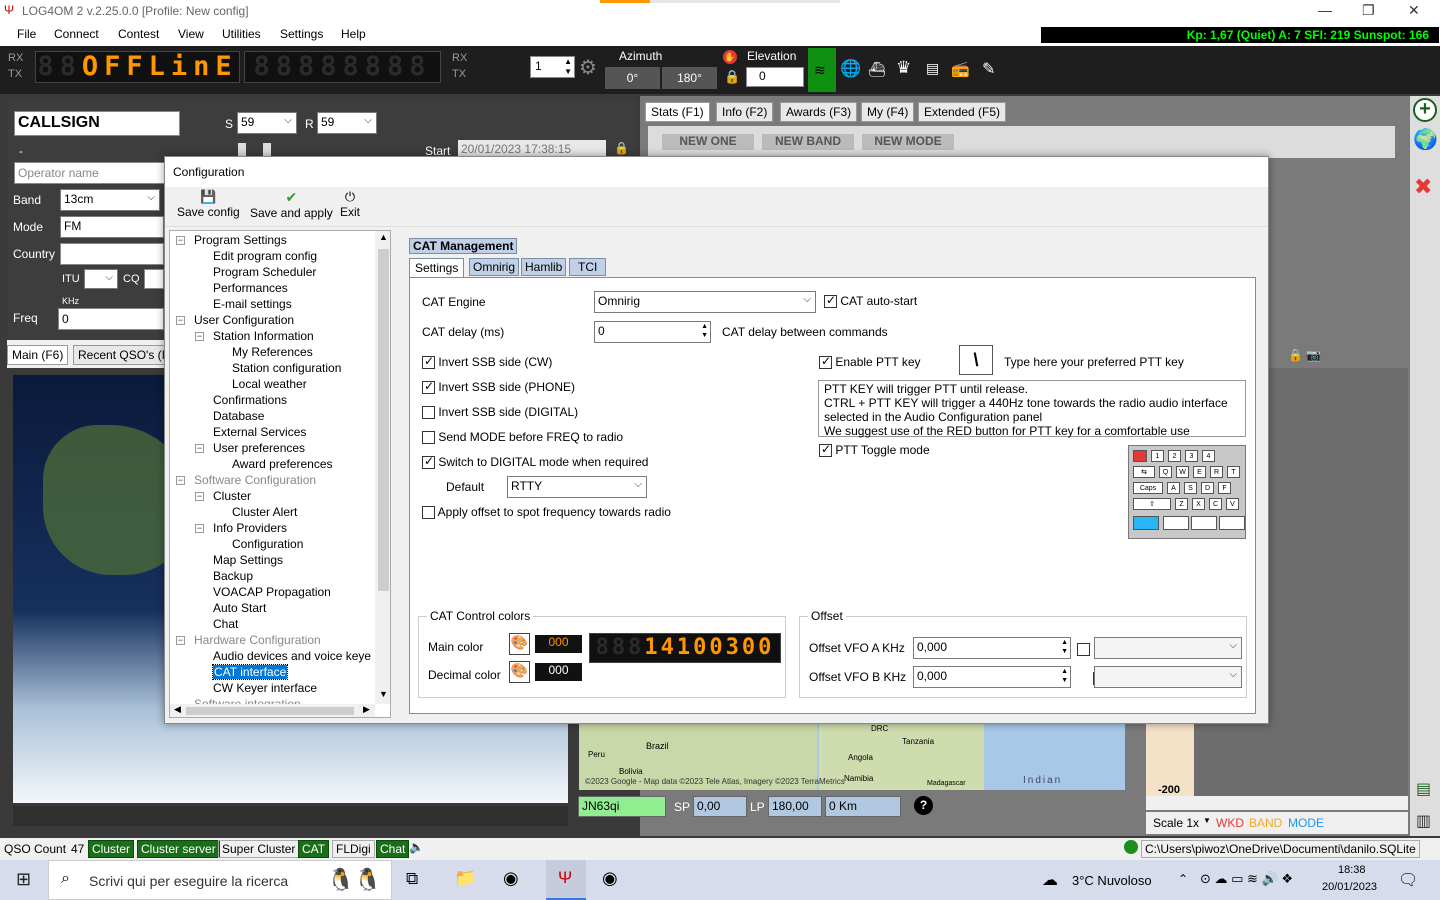  What do you see at coordinates (291, 204) in the screenshot?
I see `save-and-apply-button: ✔ Save and apply` at bounding box center [291, 204].